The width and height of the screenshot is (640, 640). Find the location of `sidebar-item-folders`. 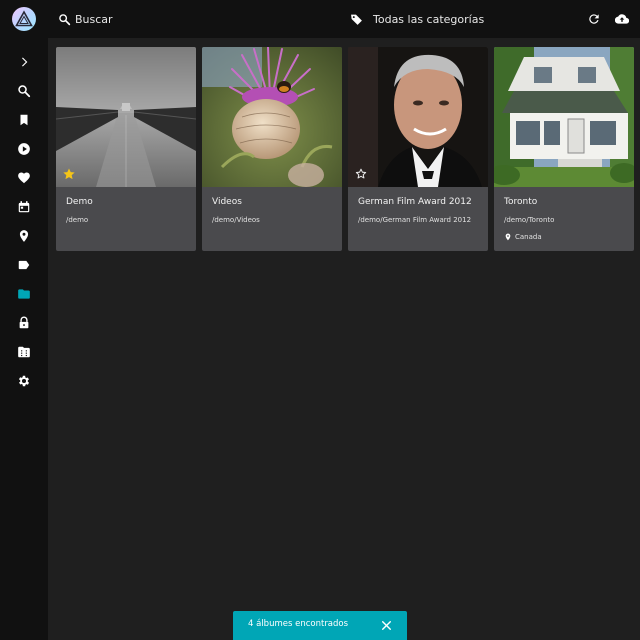

sidebar-item-folders is located at coordinates (24, 294).